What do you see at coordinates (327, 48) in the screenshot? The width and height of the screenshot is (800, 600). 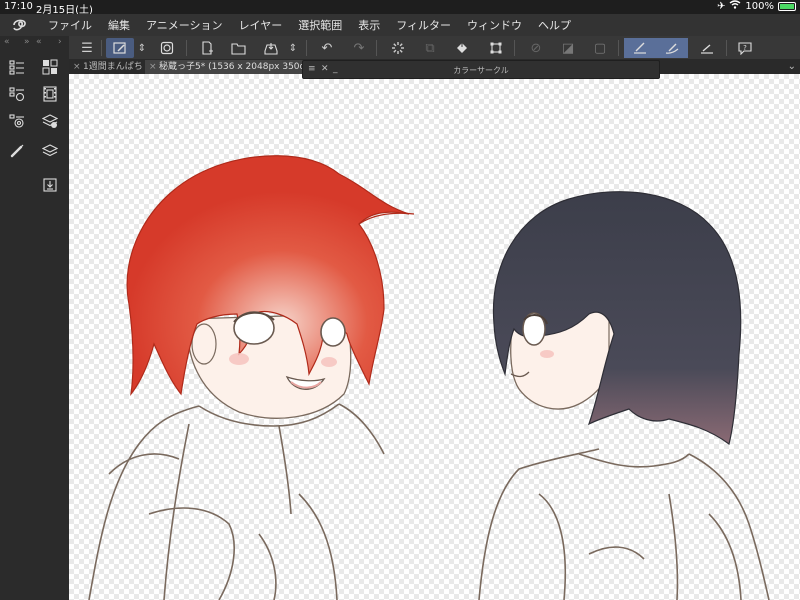 I see `undo-icon: ↶` at bounding box center [327, 48].